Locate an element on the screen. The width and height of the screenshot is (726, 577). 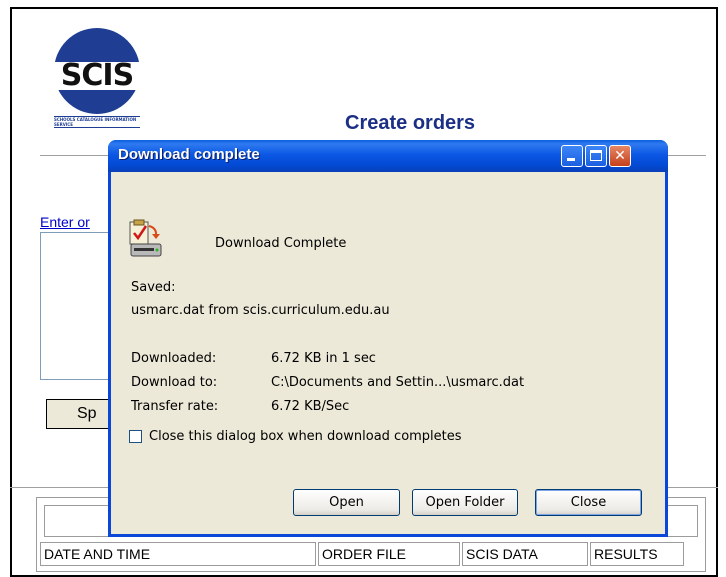
downloaded-label: Downloaded: is located at coordinates (174, 358).